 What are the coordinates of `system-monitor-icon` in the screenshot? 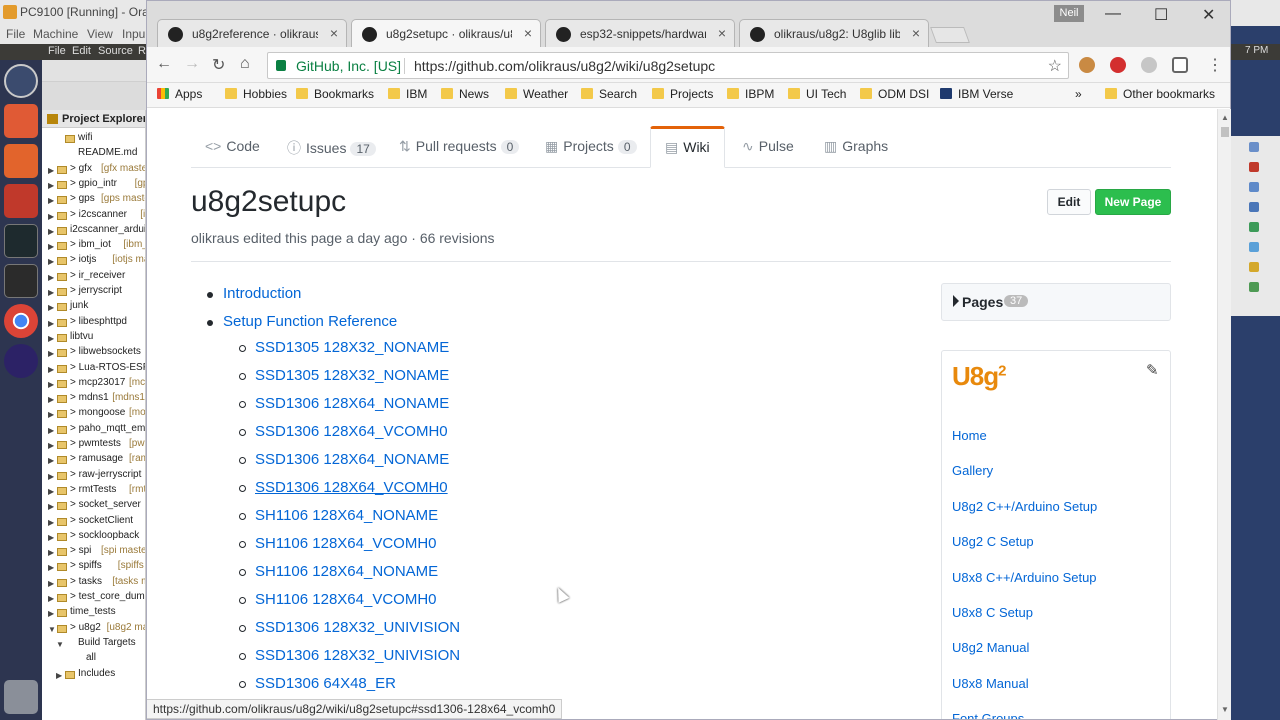 It's located at (21, 241).